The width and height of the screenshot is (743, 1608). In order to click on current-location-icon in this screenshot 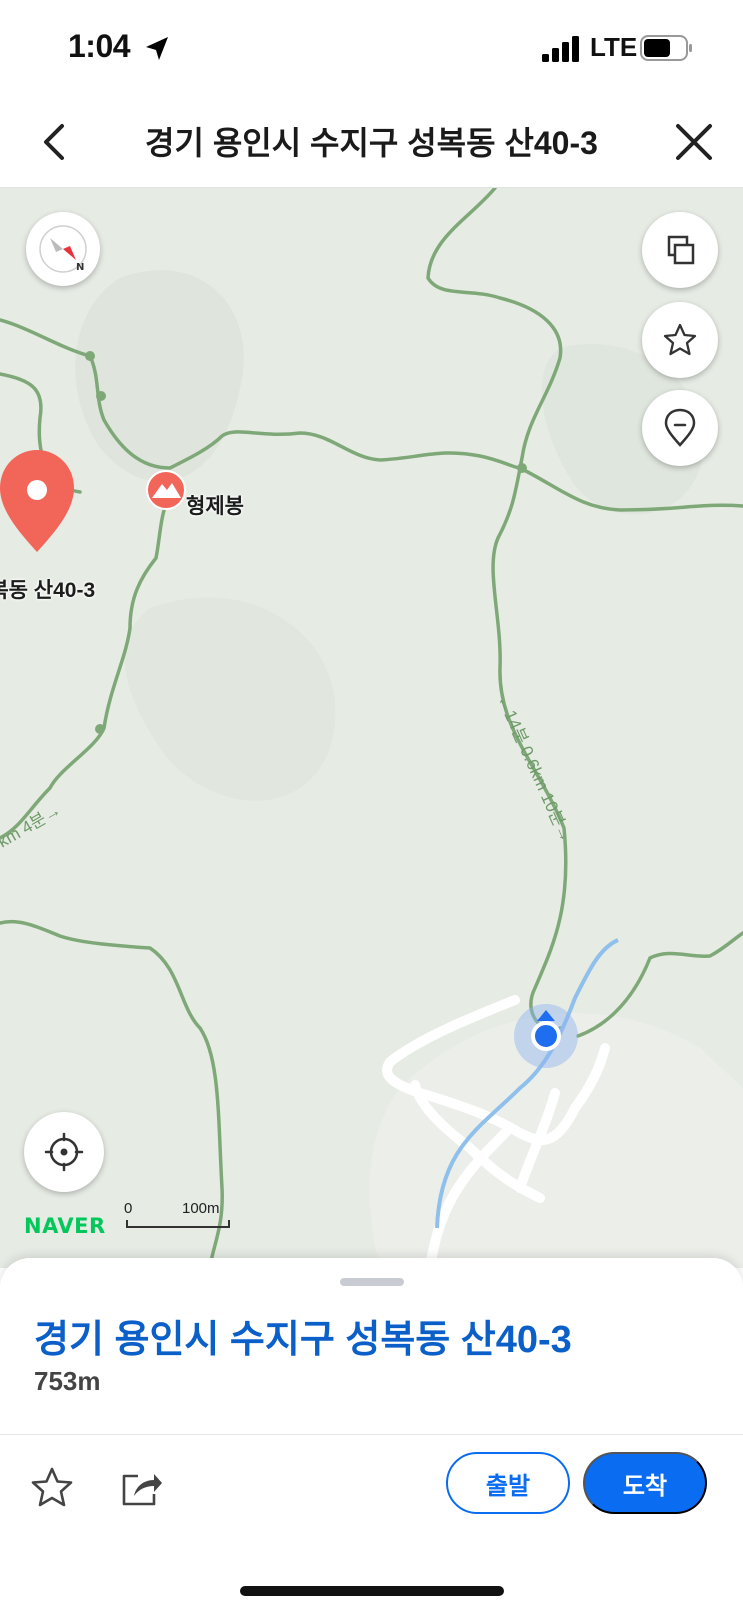, I will do `click(64, 1152)`.